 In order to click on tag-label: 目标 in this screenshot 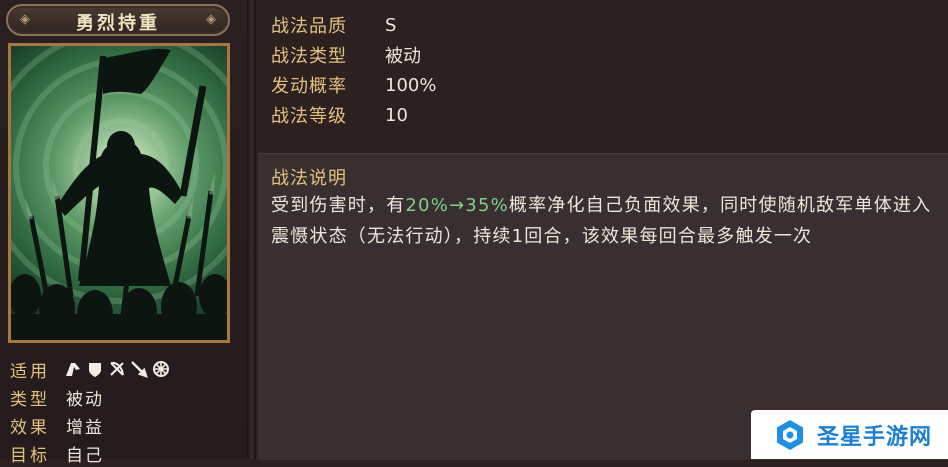, I will do `click(30, 455)`.